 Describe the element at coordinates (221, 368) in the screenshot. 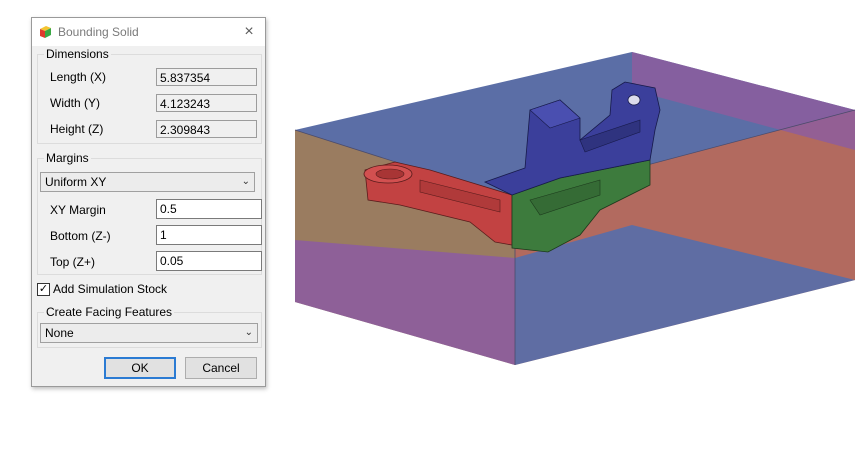

I see `cancel-button: Cancel` at that location.